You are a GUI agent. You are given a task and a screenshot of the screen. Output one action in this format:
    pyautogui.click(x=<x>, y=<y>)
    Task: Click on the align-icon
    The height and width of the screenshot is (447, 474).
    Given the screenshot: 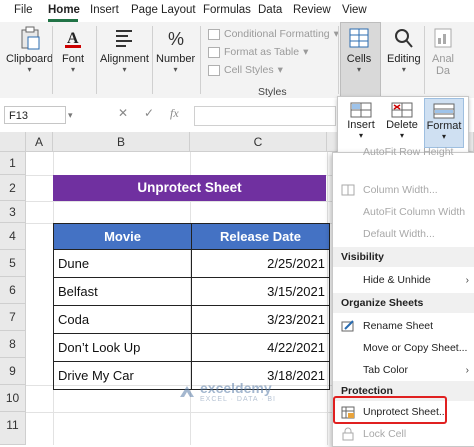 What is the action you would take?
    pyautogui.click(x=124, y=38)
    